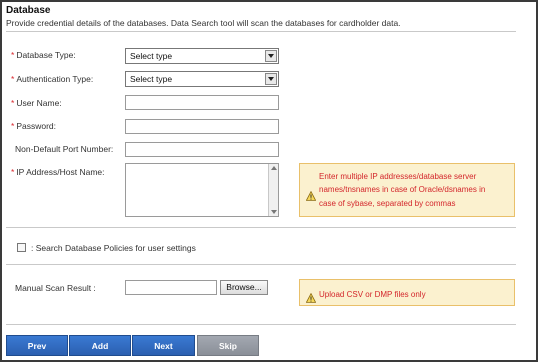  Describe the element at coordinates (274, 212) in the screenshot. I see `scroll-down-icon` at that location.